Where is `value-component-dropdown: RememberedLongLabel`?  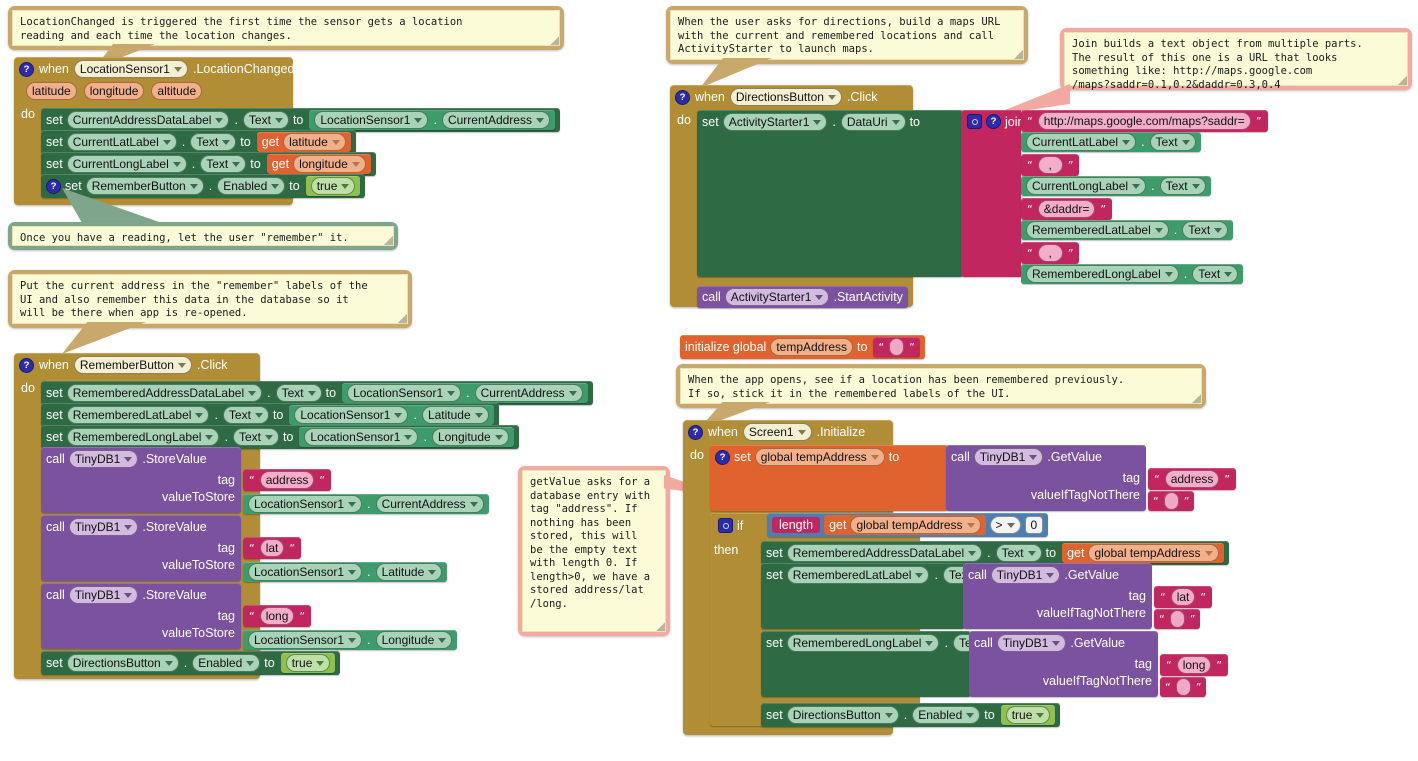 value-component-dropdown: RememberedLongLabel is located at coordinates (1102, 274).